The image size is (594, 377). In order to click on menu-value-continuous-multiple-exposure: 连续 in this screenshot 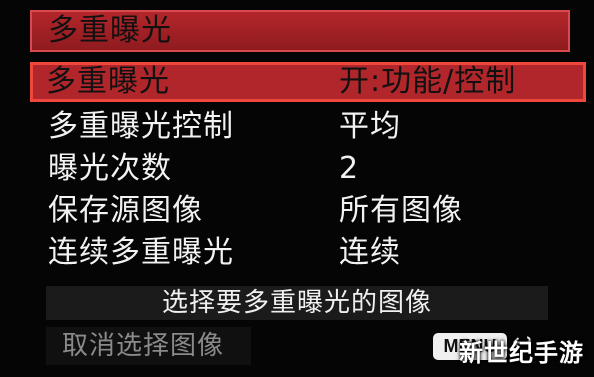, I will do `click(370, 252)`.